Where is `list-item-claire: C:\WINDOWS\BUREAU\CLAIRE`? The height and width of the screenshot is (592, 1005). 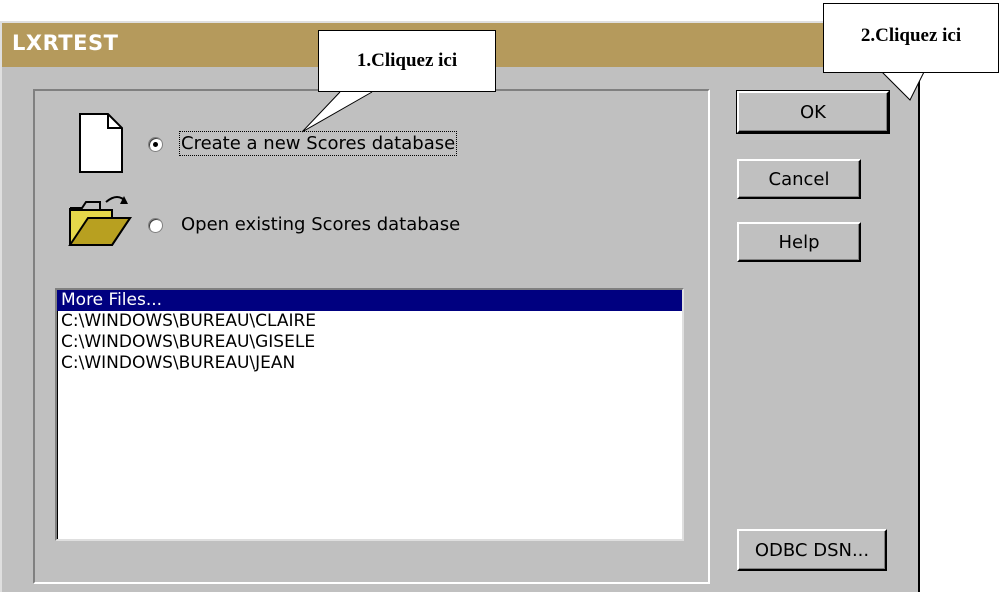 list-item-claire: C:\WINDOWS\BUREAU\CLAIRE is located at coordinates (369, 321).